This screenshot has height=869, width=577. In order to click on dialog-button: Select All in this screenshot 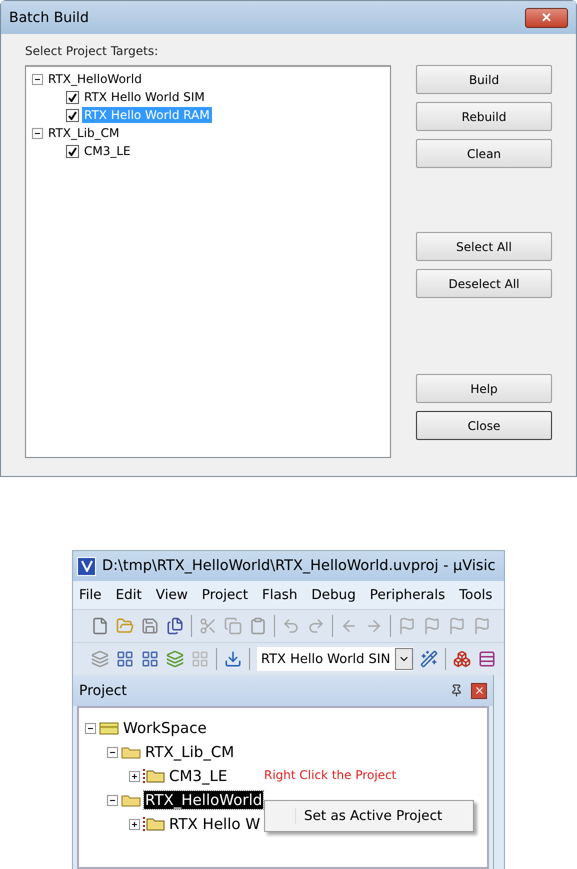, I will do `click(484, 246)`.